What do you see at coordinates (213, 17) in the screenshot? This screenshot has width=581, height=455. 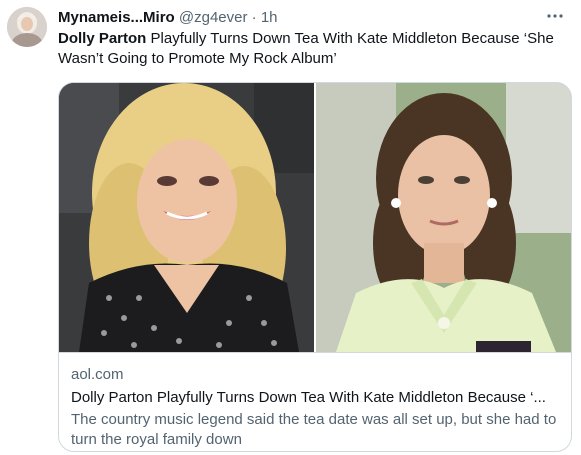 I see `author-handle: @zg4ever` at bounding box center [213, 17].